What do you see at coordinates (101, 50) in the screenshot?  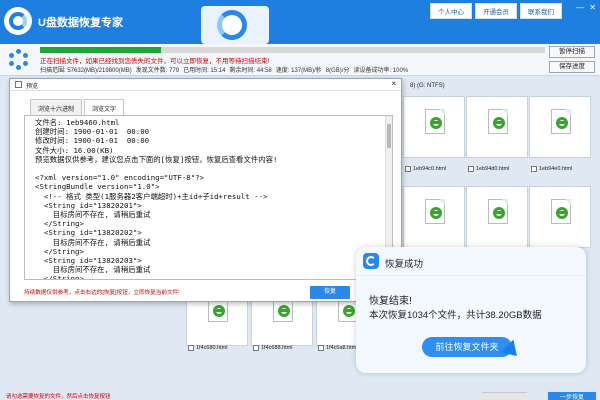 I see `scan-progress-fill` at bounding box center [101, 50].